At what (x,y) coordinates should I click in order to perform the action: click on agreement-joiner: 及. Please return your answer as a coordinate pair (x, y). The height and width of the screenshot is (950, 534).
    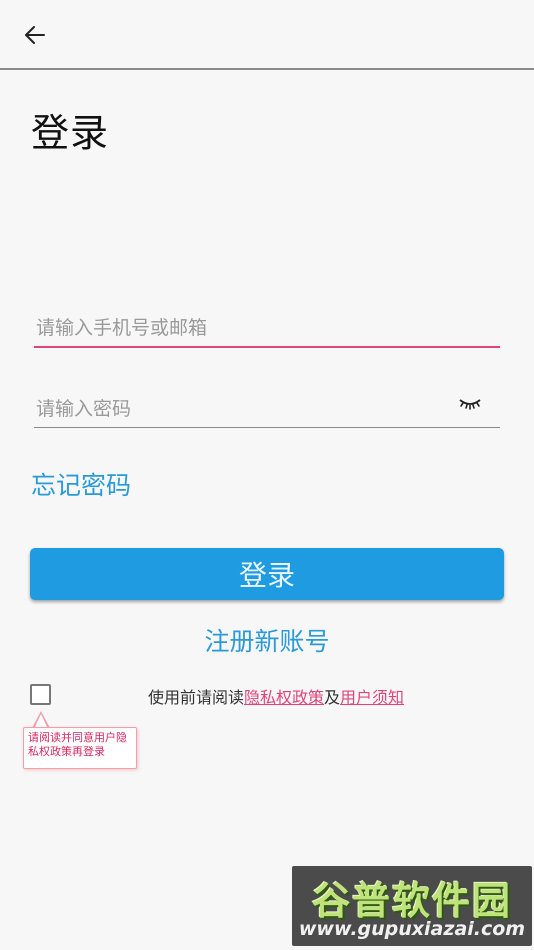
    Looking at the image, I should click on (332, 697).